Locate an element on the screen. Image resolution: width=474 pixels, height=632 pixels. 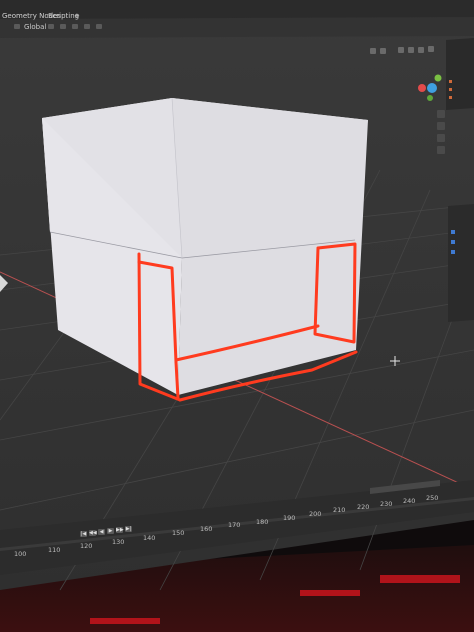
timeline-tick: 120 is located at coordinates (86, 546).